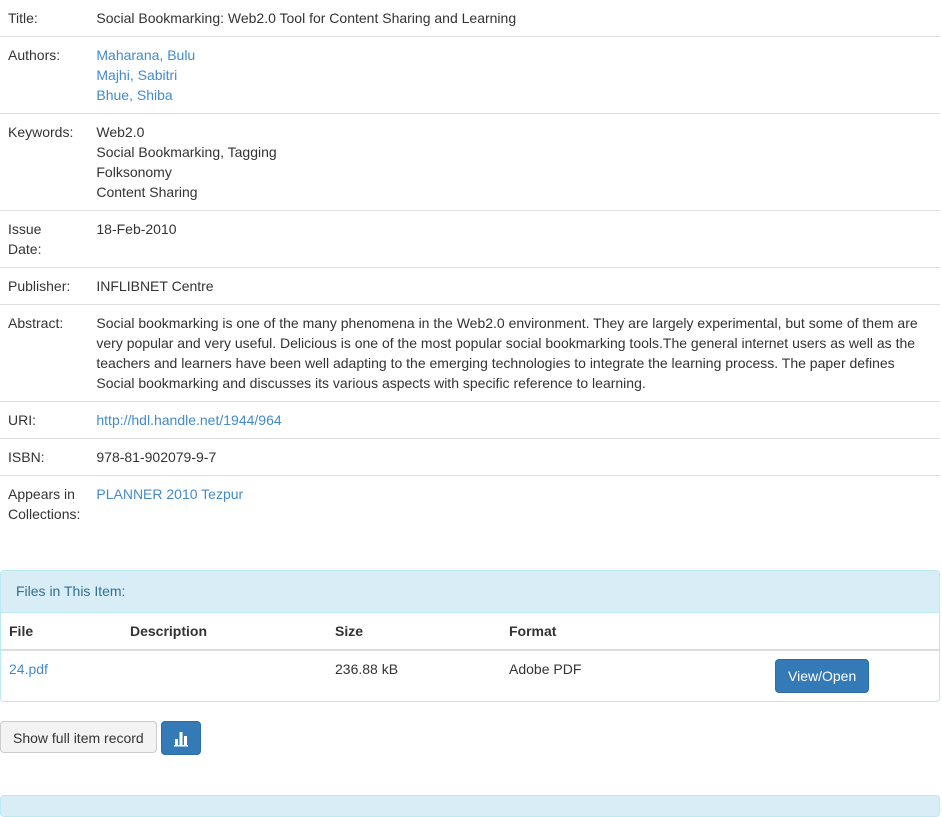 The width and height of the screenshot is (942, 817). What do you see at coordinates (470, 675) in the screenshot?
I see `table-row: 24.pdf 236.88 kB Adobe PDF View/Open` at bounding box center [470, 675].